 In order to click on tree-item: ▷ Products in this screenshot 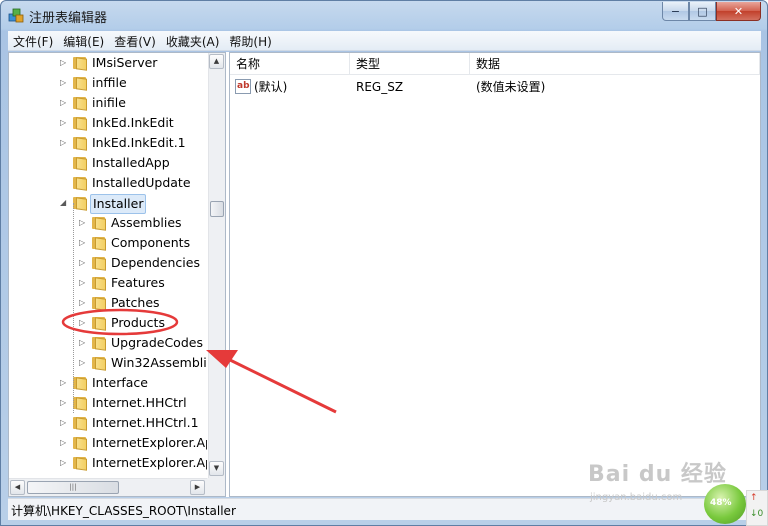, I will do `click(108, 323)`.